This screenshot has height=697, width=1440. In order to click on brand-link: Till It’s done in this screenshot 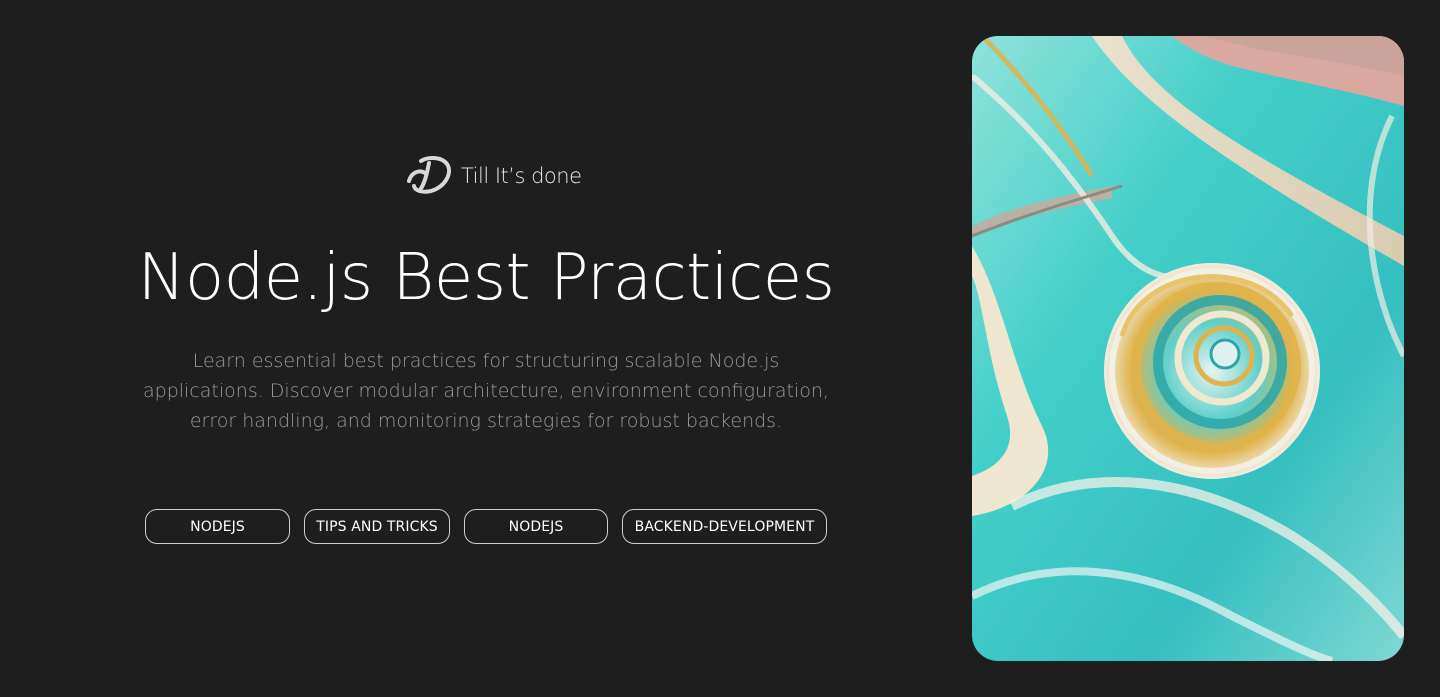, I will do `click(493, 176)`.